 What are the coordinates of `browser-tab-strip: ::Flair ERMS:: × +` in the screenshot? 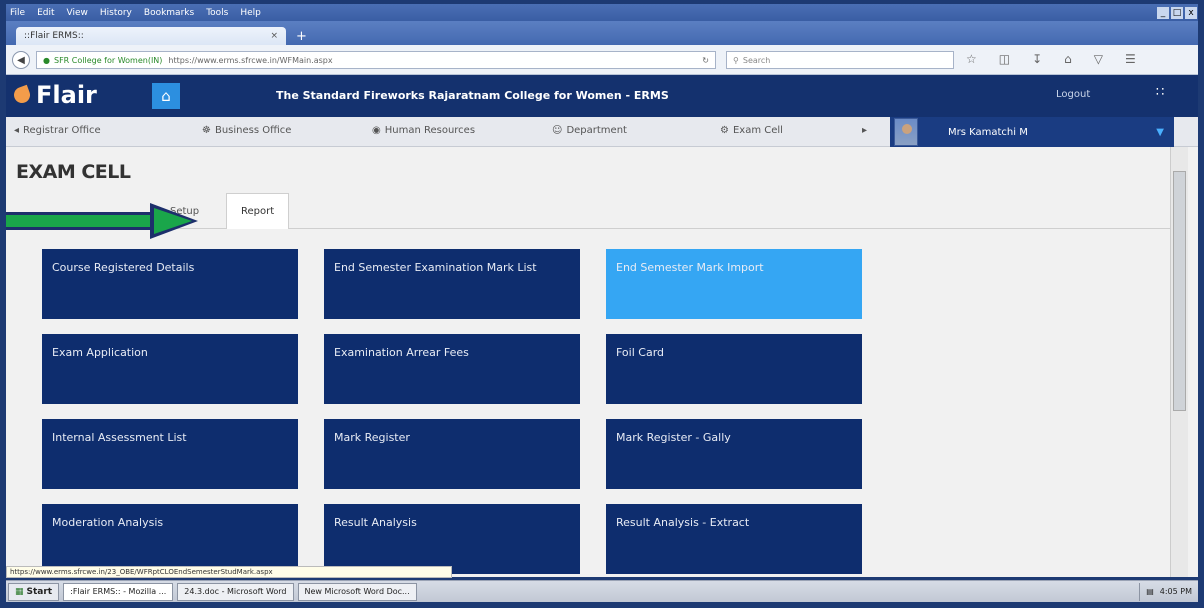 It's located at (602, 33).